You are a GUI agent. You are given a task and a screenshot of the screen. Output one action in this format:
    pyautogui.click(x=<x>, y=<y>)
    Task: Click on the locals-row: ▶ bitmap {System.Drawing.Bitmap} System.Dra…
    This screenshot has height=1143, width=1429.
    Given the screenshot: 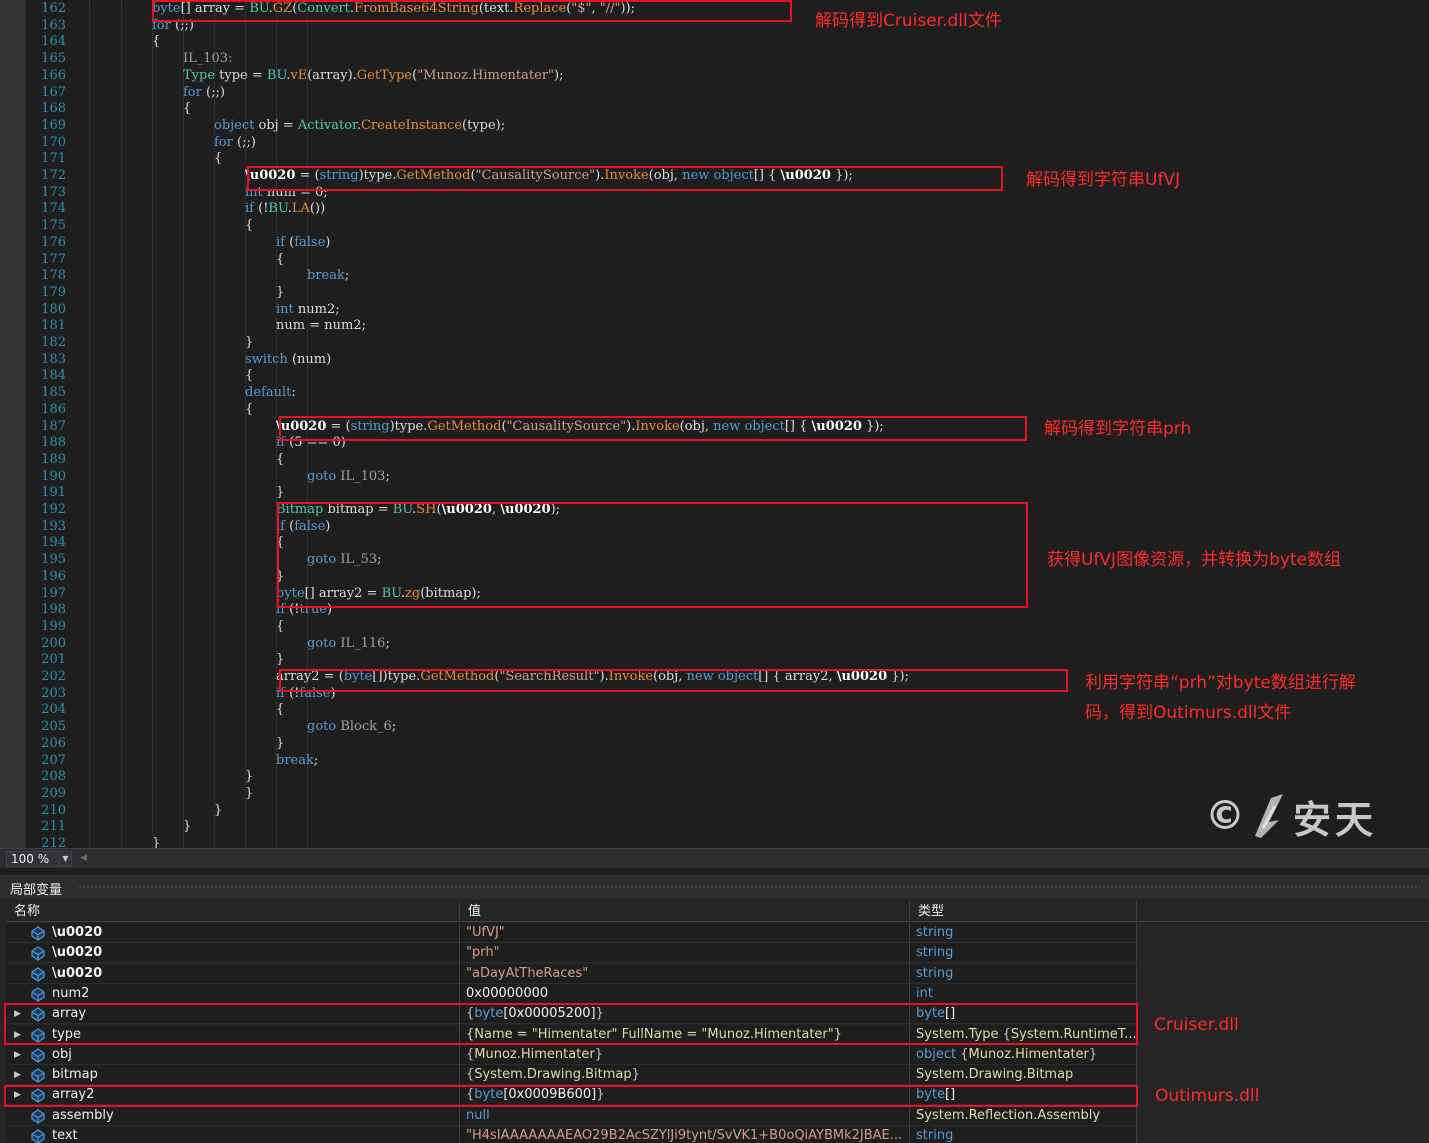 What is the action you would take?
    pyautogui.click(x=571, y=1075)
    